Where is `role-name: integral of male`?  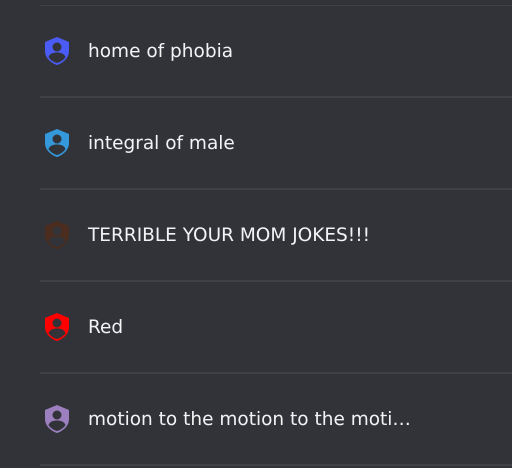 role-name: integral of male is located at coordinates (161, 143).